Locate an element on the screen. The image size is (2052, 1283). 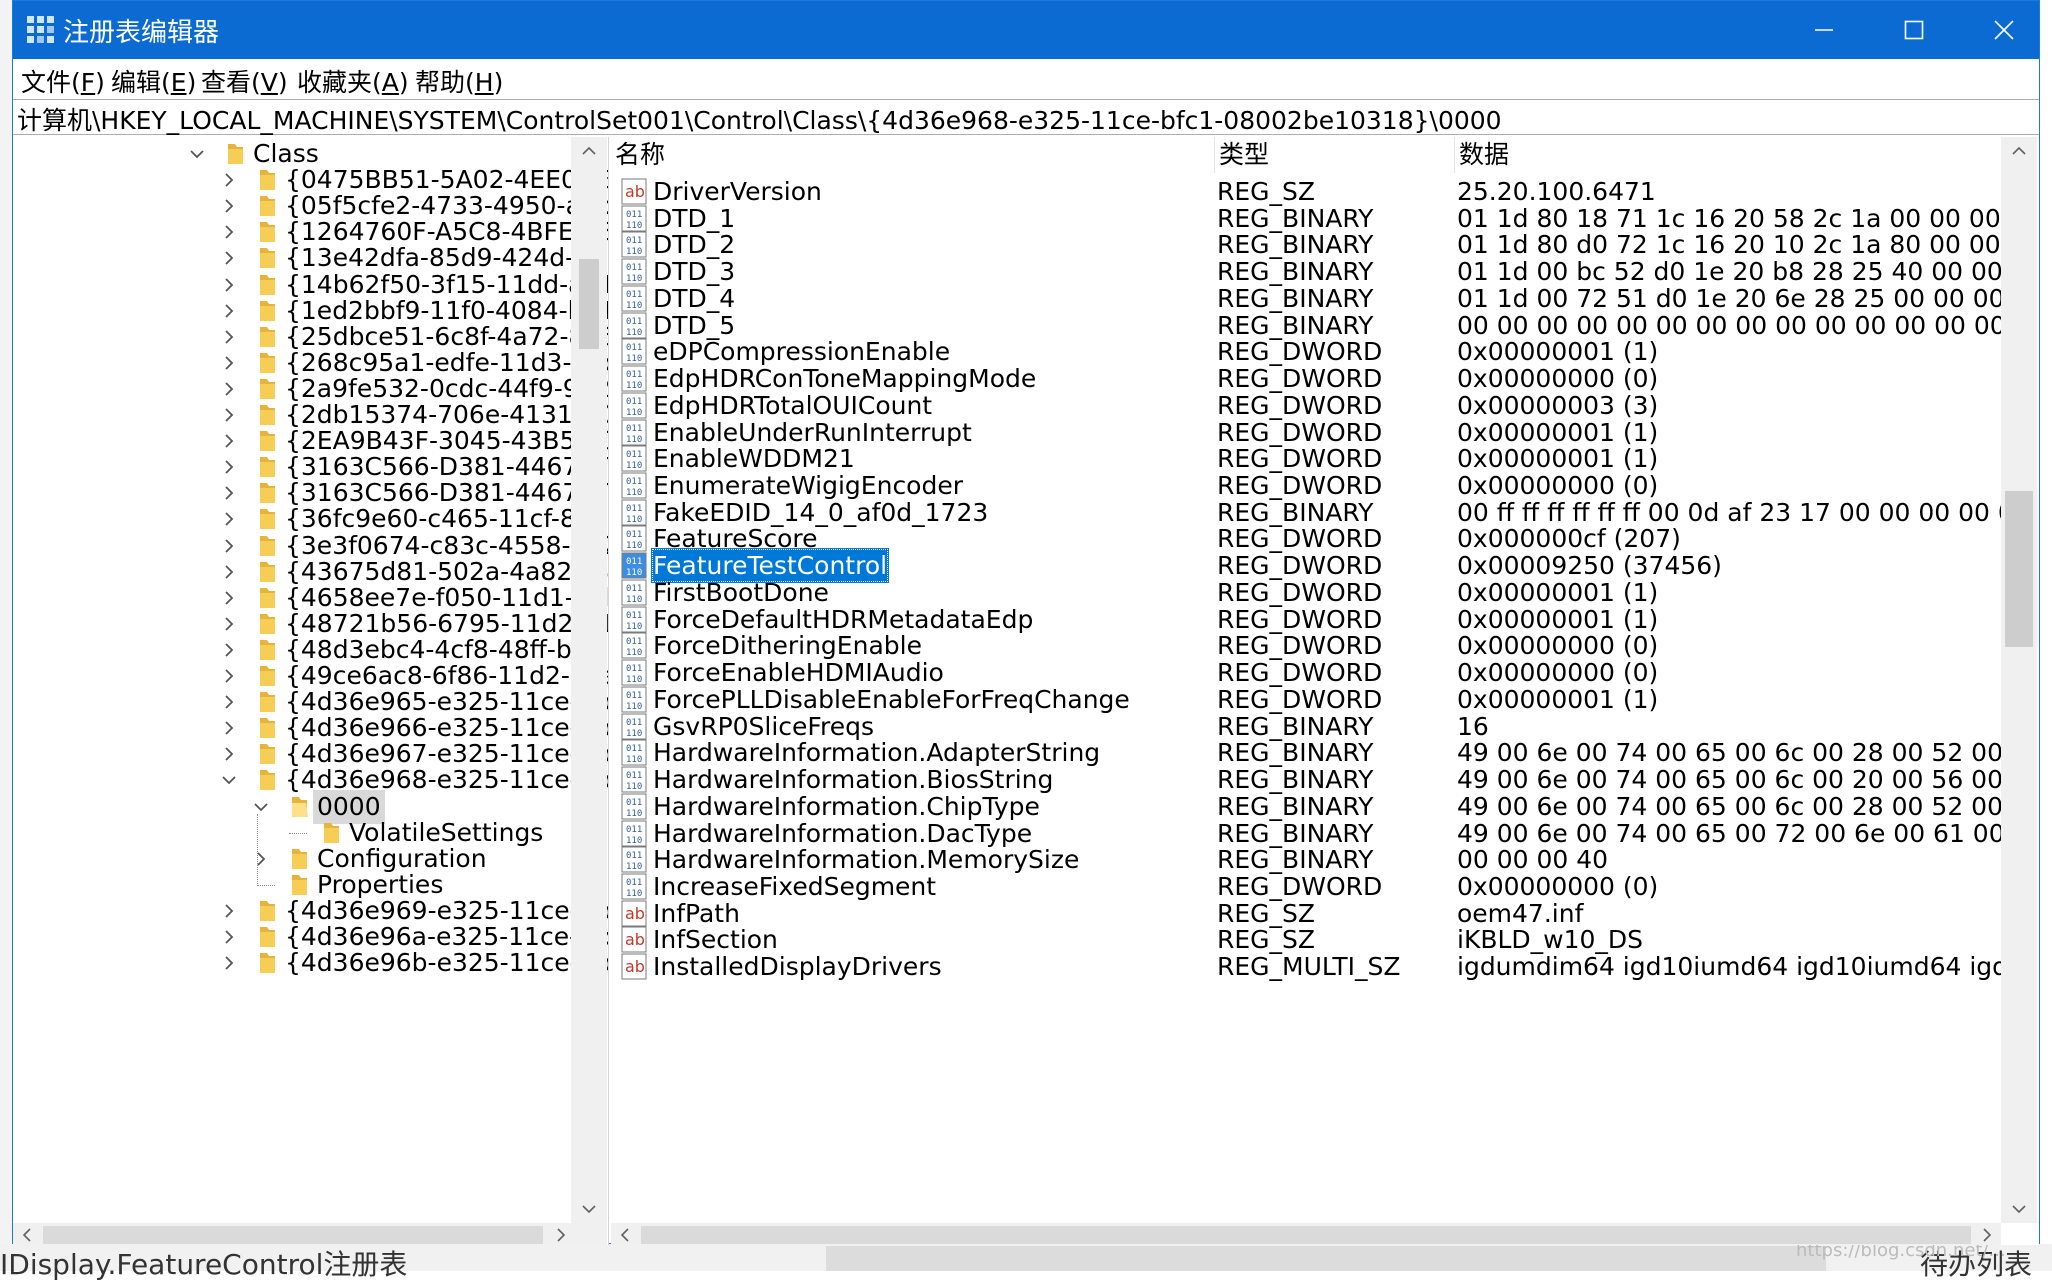
minimize-button is located at coordinates (1824, 30).